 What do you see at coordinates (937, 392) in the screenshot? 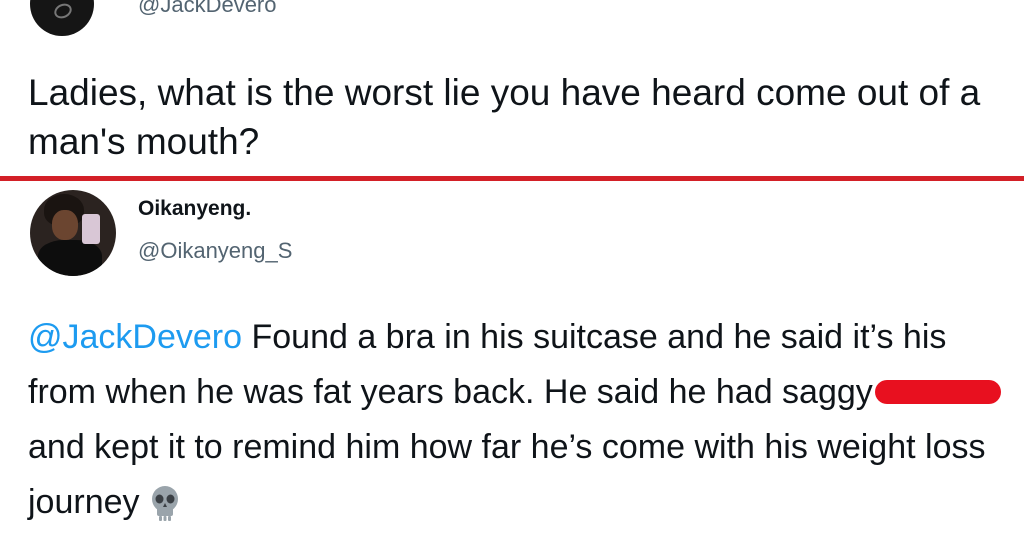
I see `redaction-mark` at bounding box center [937, 392].